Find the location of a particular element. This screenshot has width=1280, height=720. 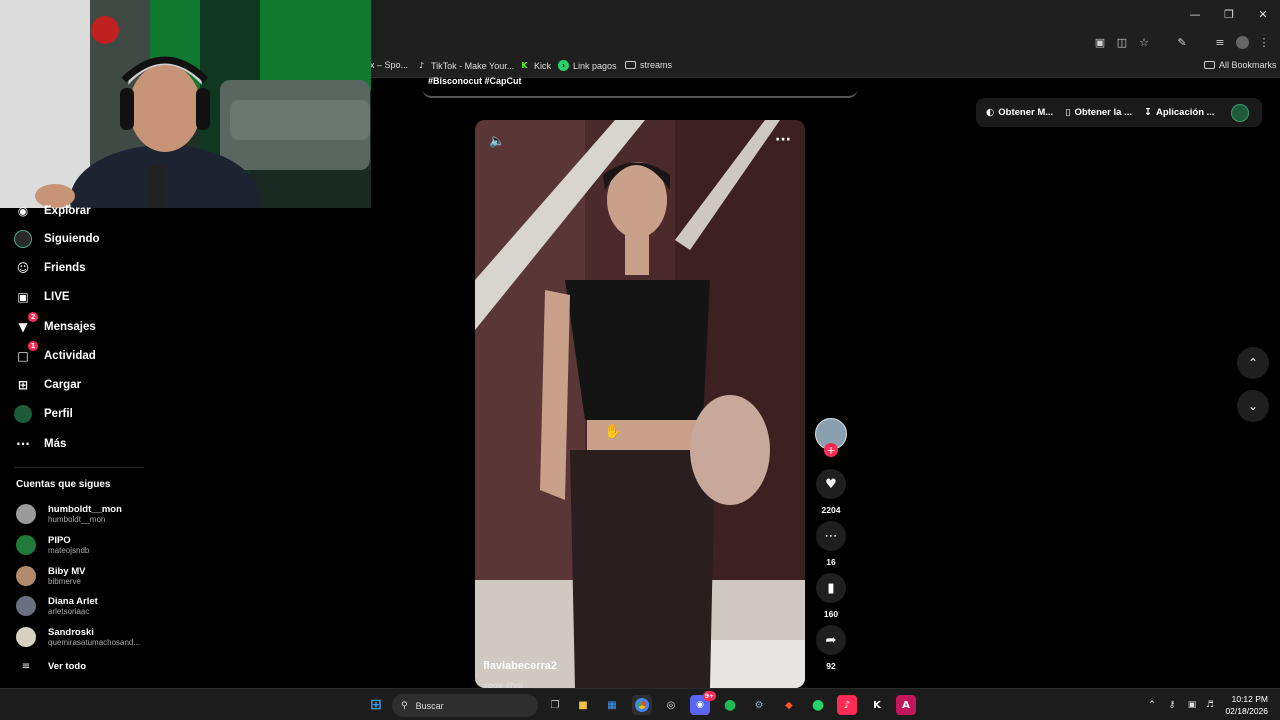

previous-video-button: ⌃ is located at coordinates (1253, 363).